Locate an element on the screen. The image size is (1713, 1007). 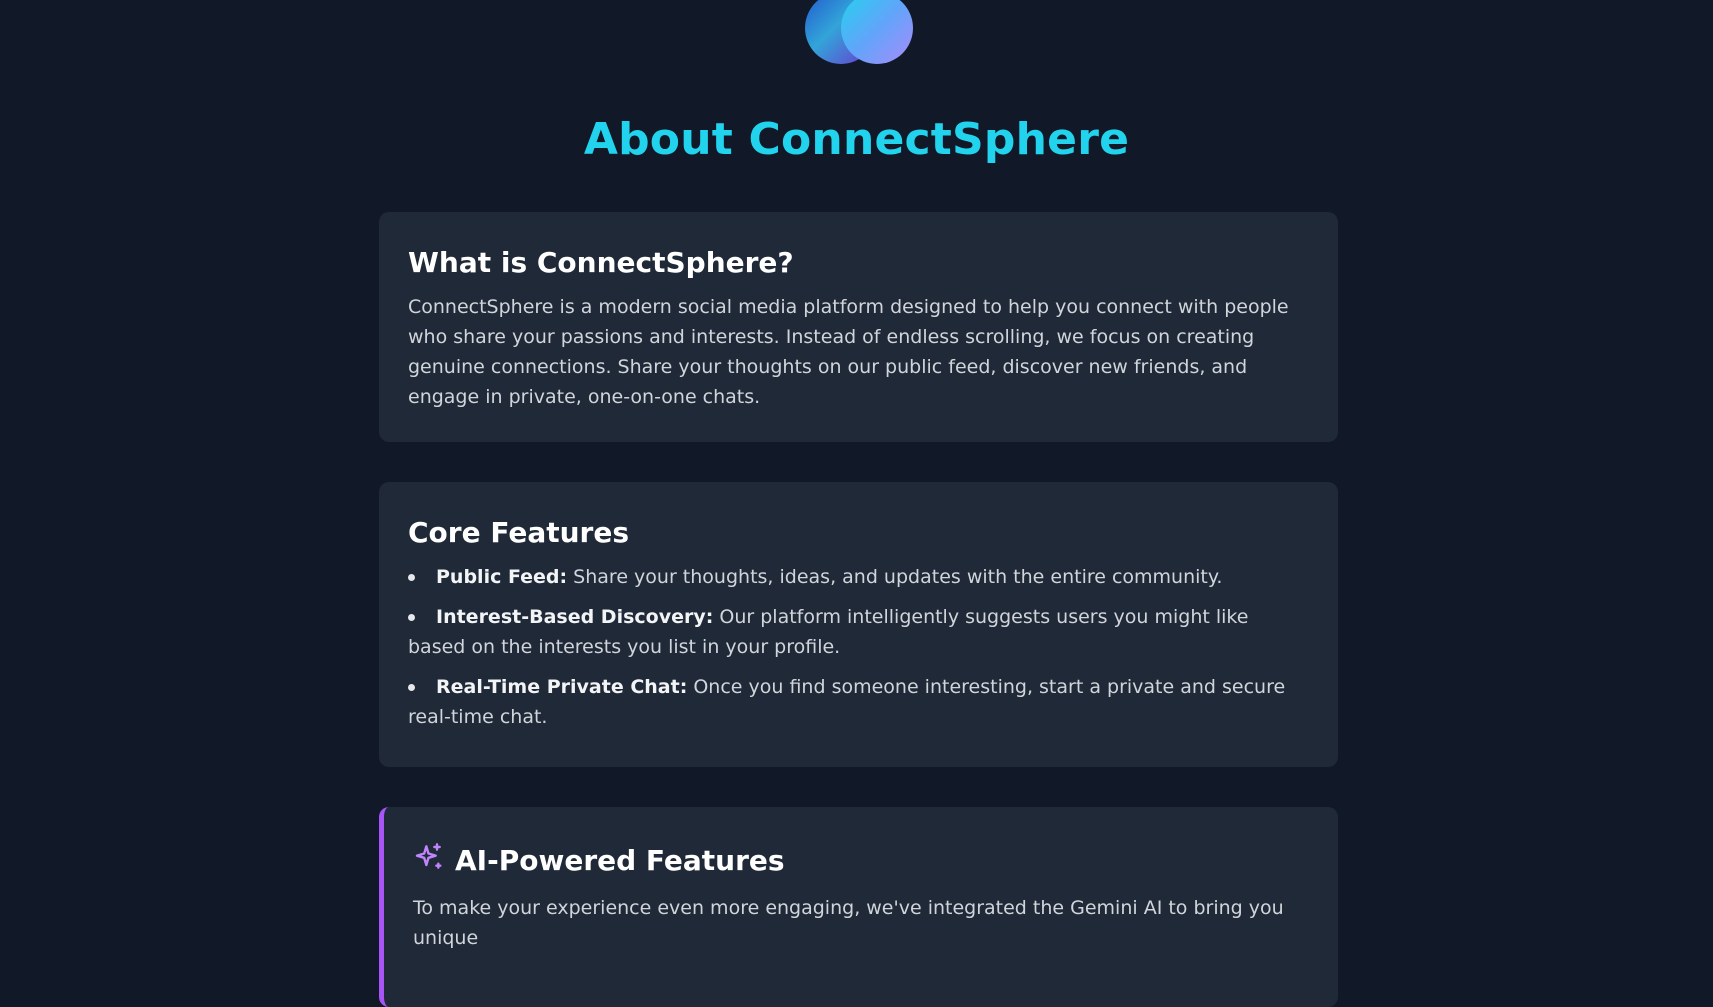
ai-features-heading: AI-Powered Features is located at coordinates (620, 860).